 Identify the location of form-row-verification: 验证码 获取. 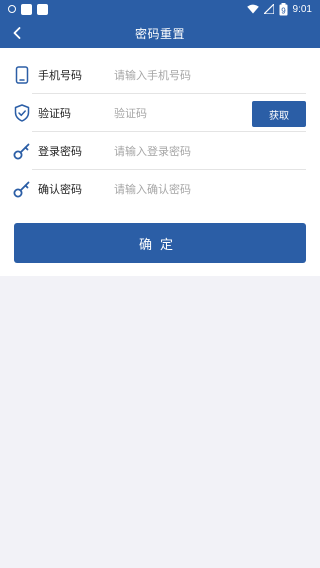
(160, 113).